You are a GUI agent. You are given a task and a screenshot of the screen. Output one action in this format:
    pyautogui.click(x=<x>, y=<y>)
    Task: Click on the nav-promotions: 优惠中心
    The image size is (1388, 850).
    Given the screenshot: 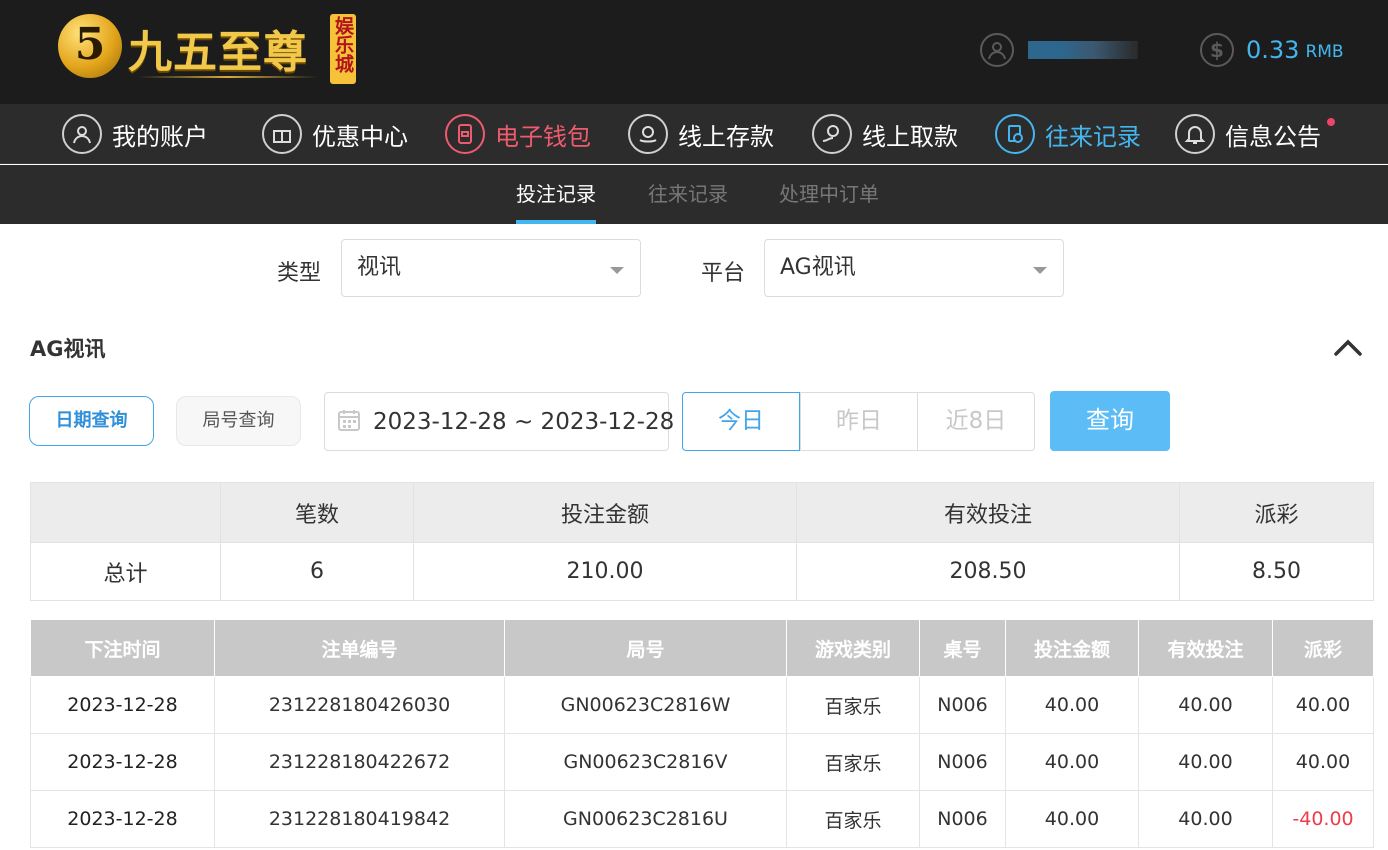 What is the action you would take?
    pyautogui.click(x=335, y=134)
    